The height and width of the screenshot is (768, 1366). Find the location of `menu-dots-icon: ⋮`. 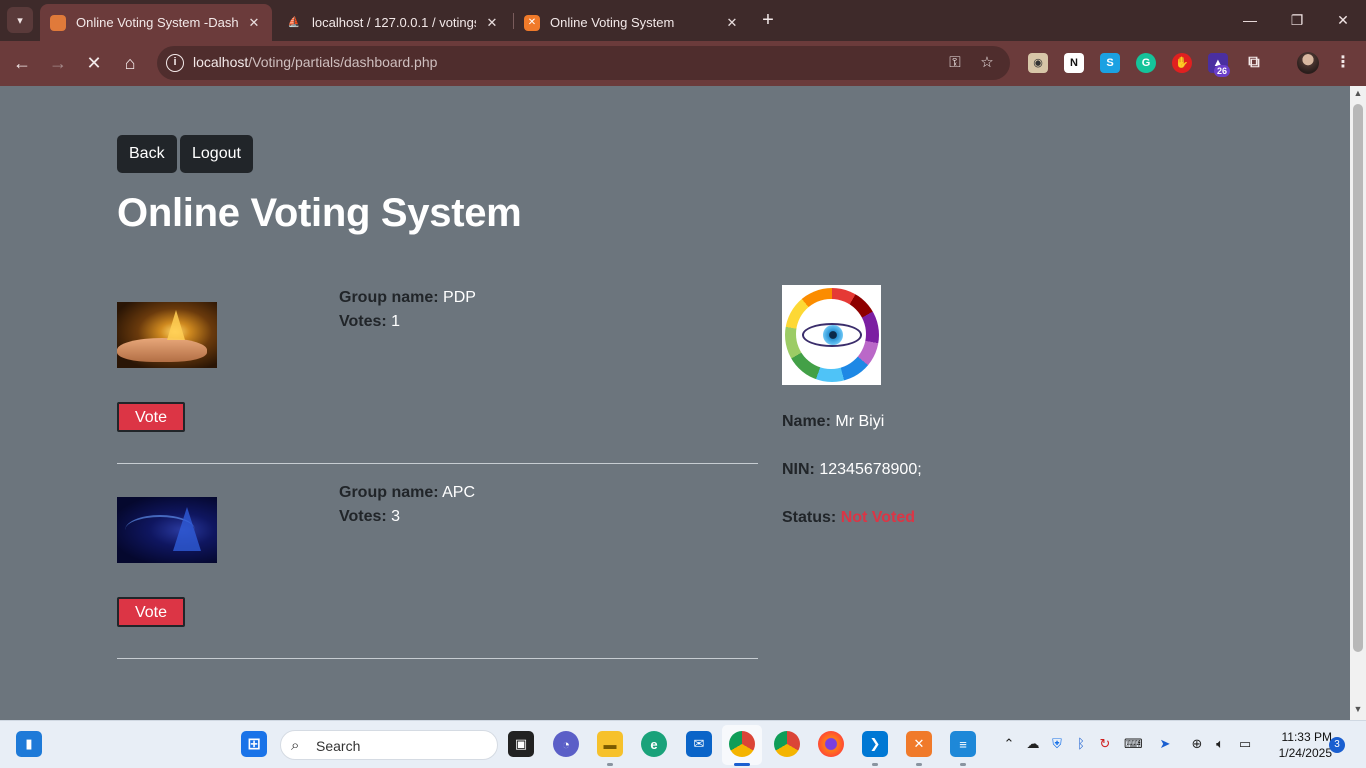

menu-dots-icon: ⋮ is located at coordinates (1343, 63).